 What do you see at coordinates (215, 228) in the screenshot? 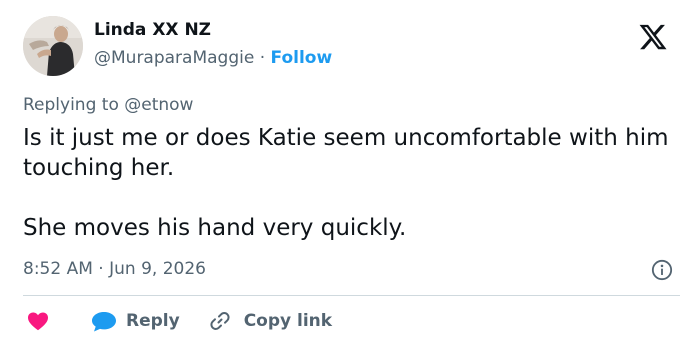
I see `tweet-paragraph: She moves his hand very quickly.` at bounding box center [215, 228].